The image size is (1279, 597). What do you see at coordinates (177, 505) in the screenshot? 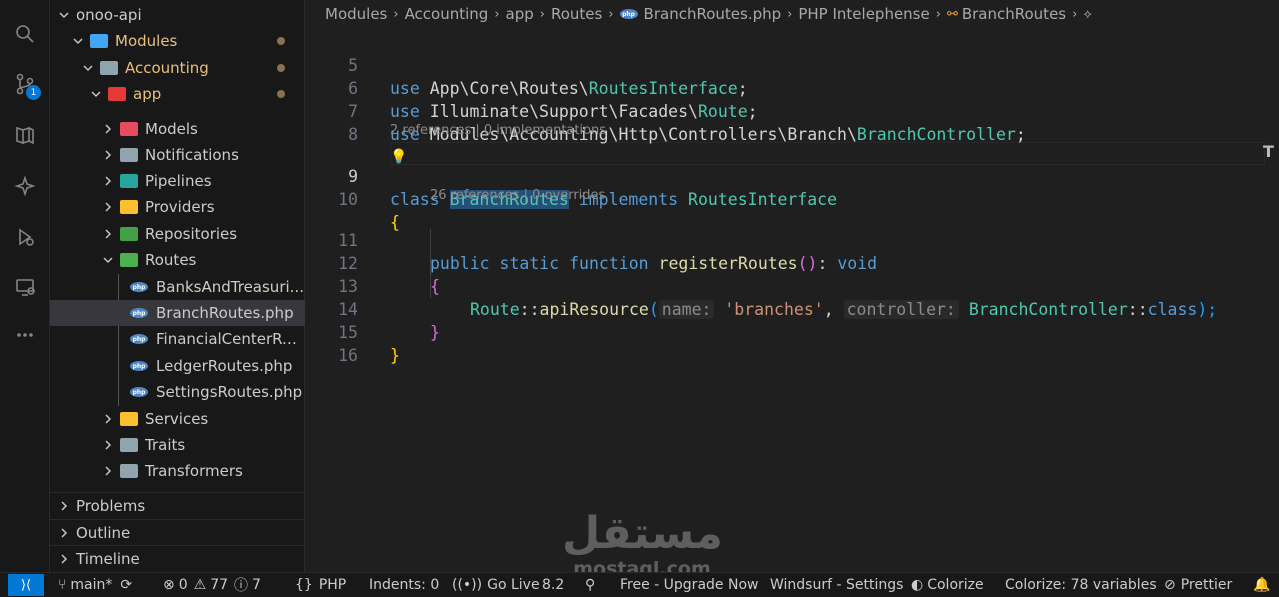
I see `panel-problems: Problems` at bounding box center [177, 505].